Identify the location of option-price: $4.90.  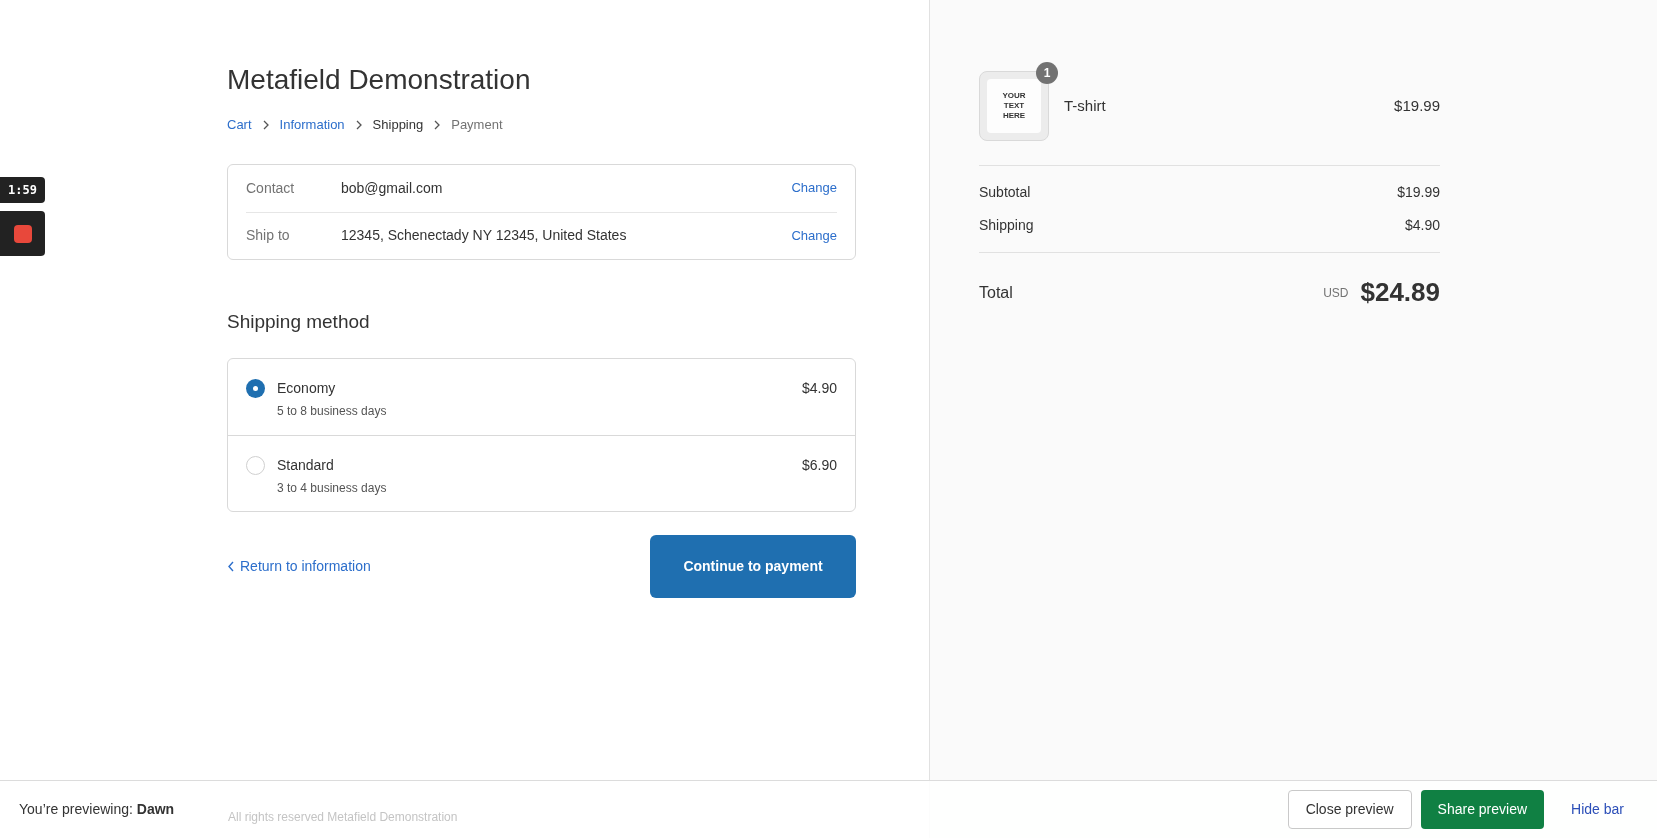
(819, 388).